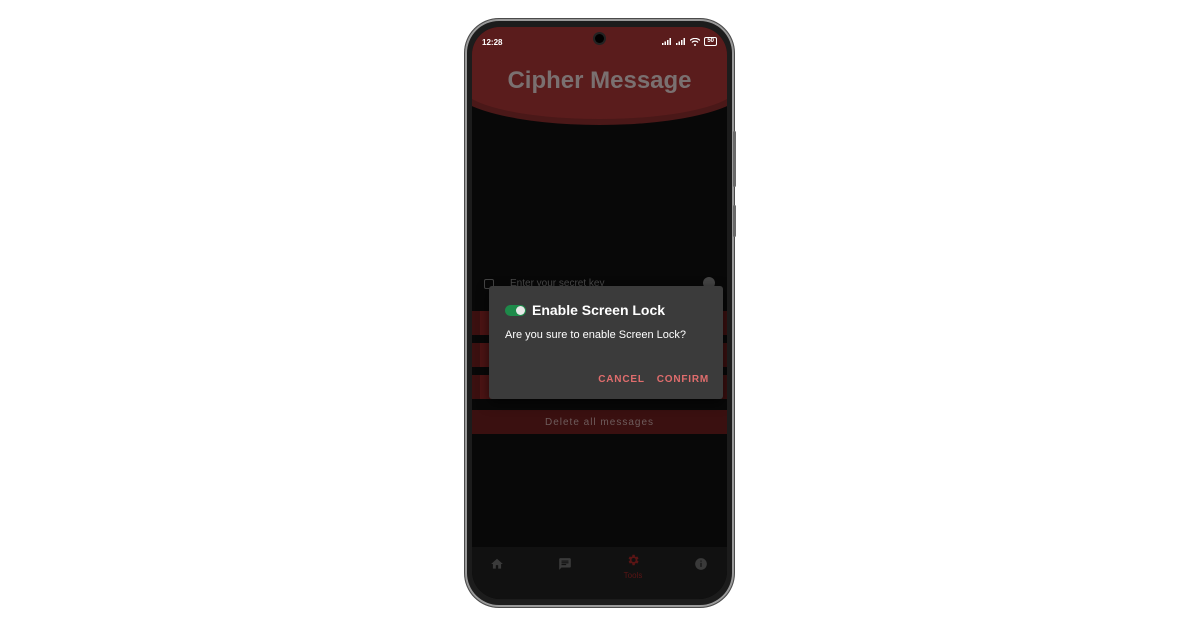  I want to click on confirm-button: CONFIRM, so click(683, 379).